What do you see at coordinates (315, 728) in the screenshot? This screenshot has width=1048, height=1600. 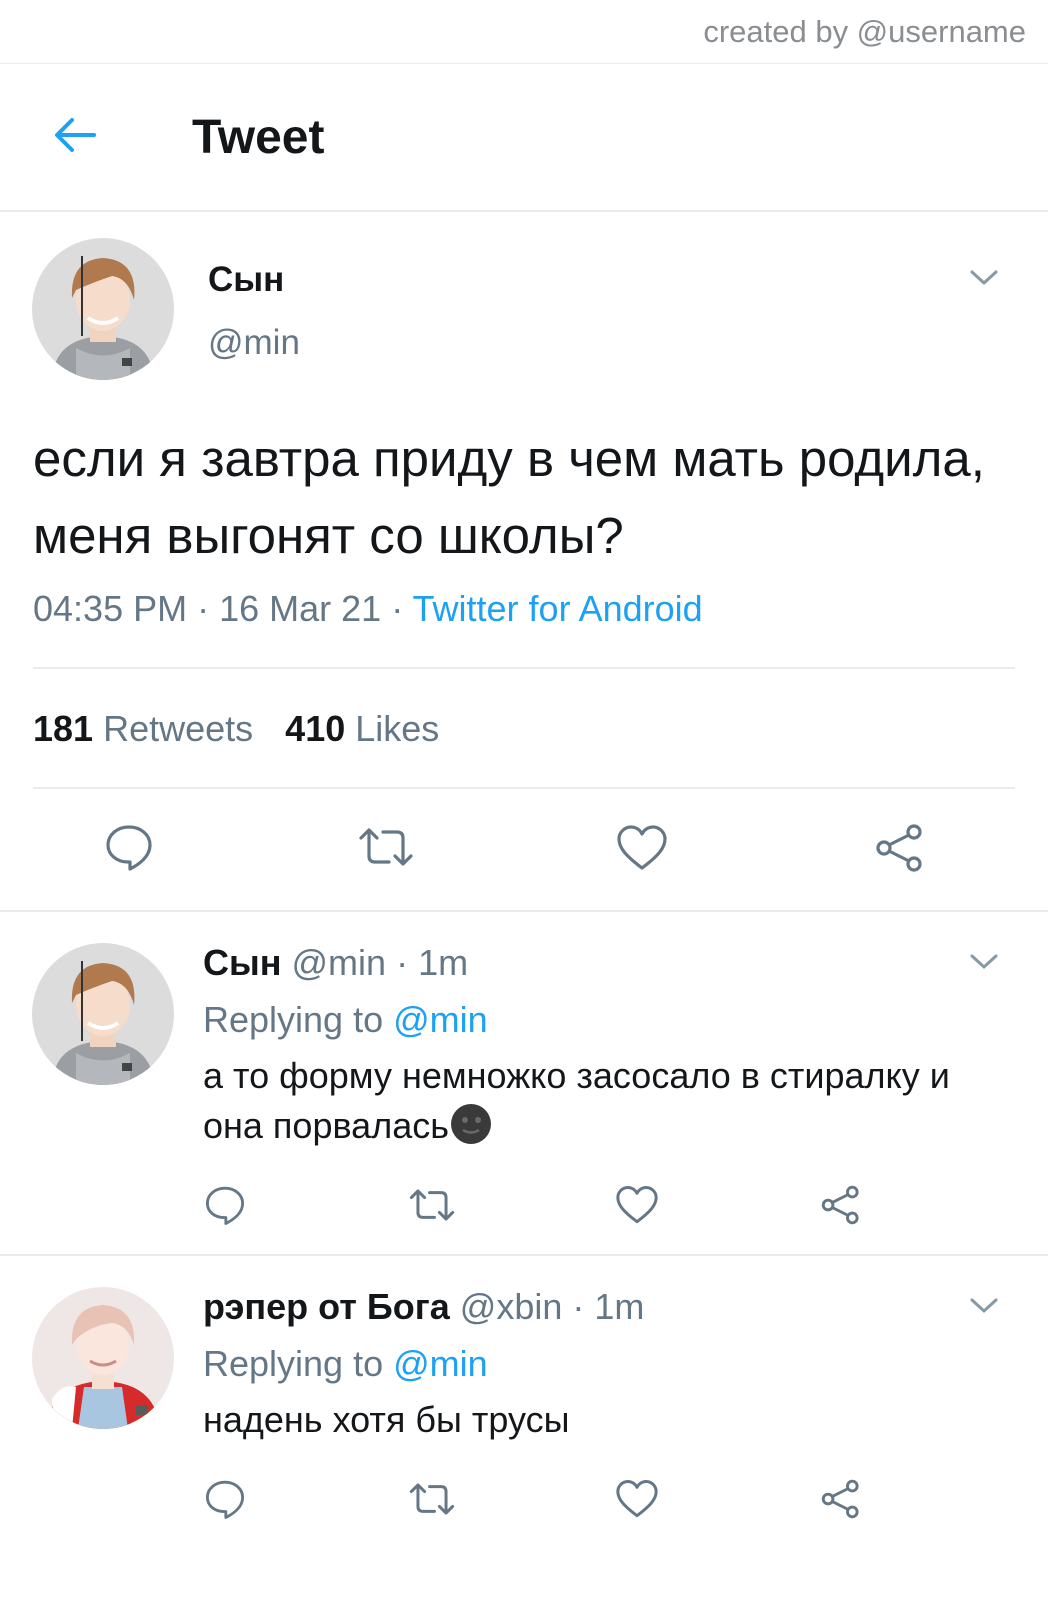 I see `likes-count: 410` at bounding box center [315, 728].